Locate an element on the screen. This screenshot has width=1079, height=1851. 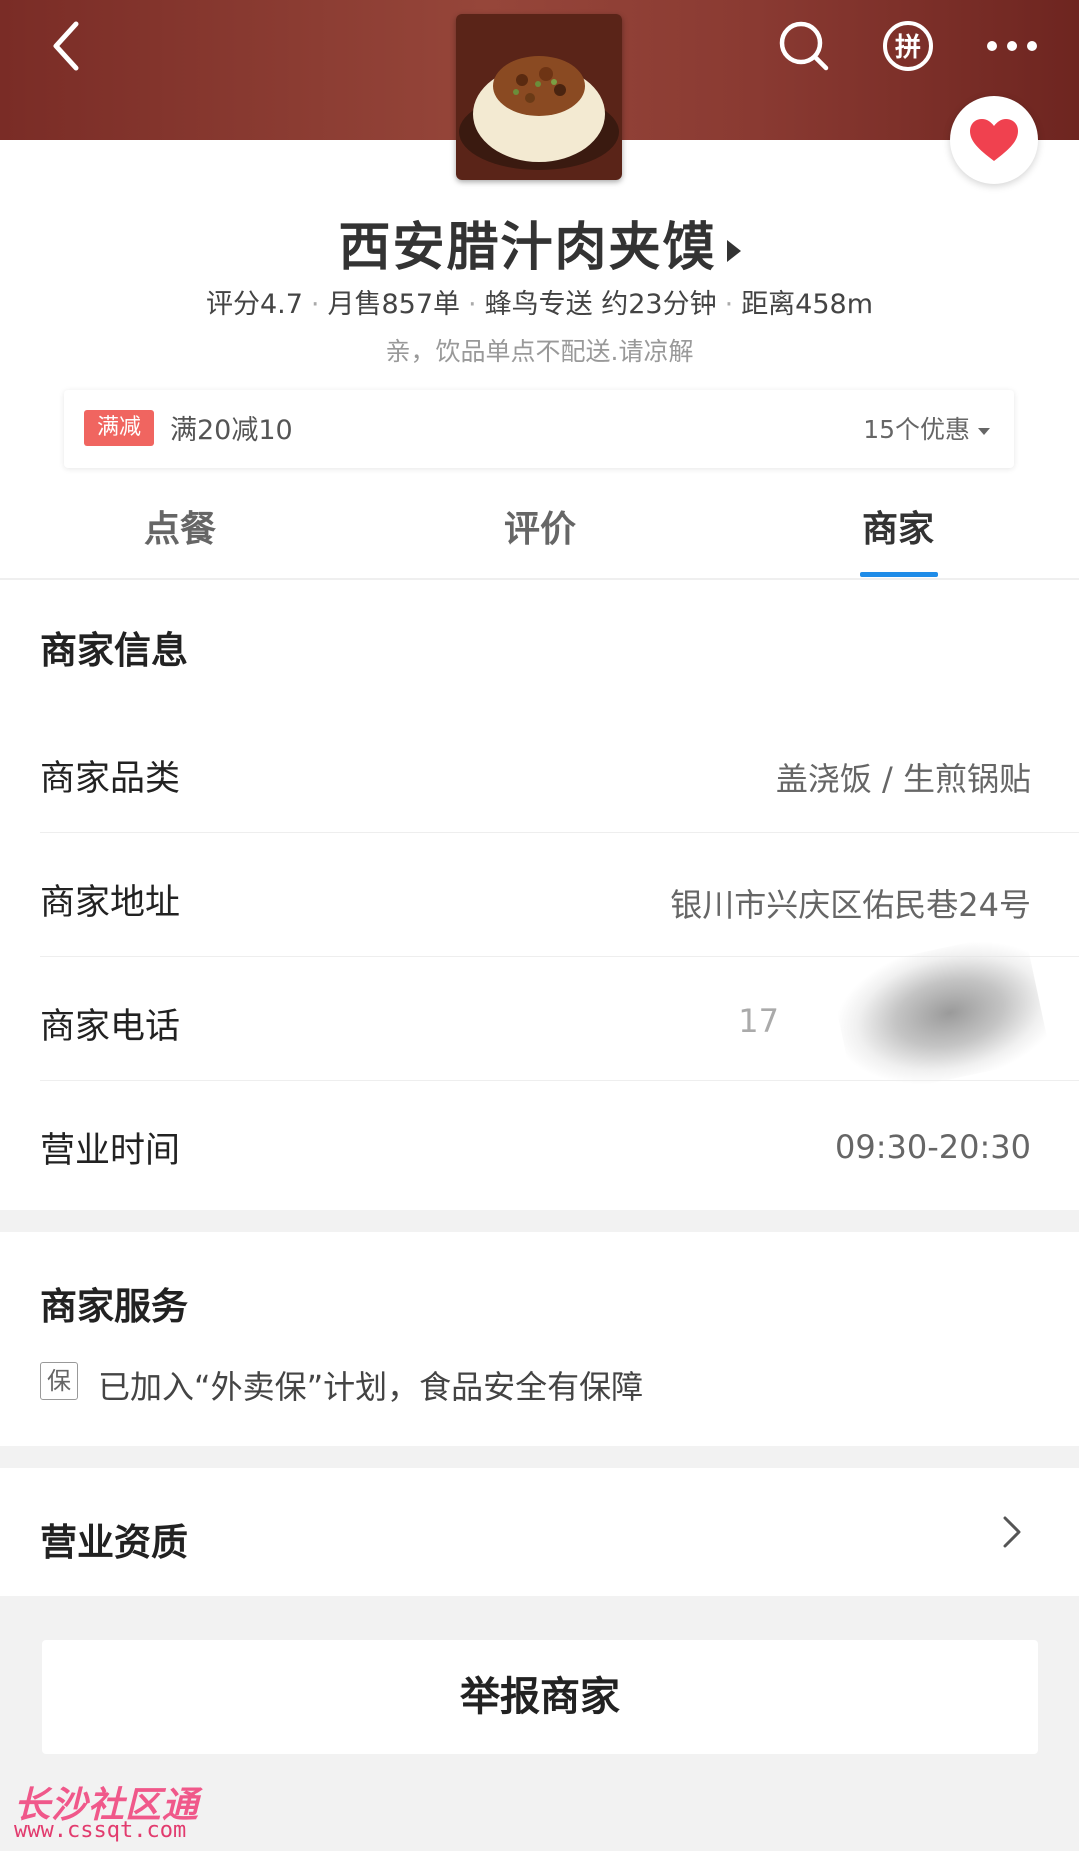
service-title: 商家服务 is located at coordinates (114, 1306).